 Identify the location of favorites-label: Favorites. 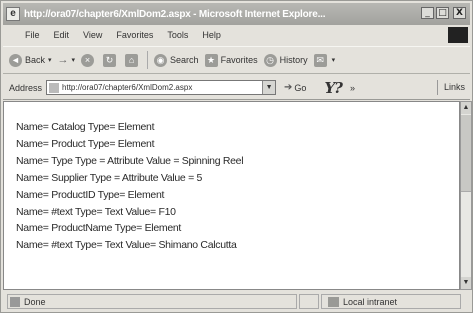
(239, 60).